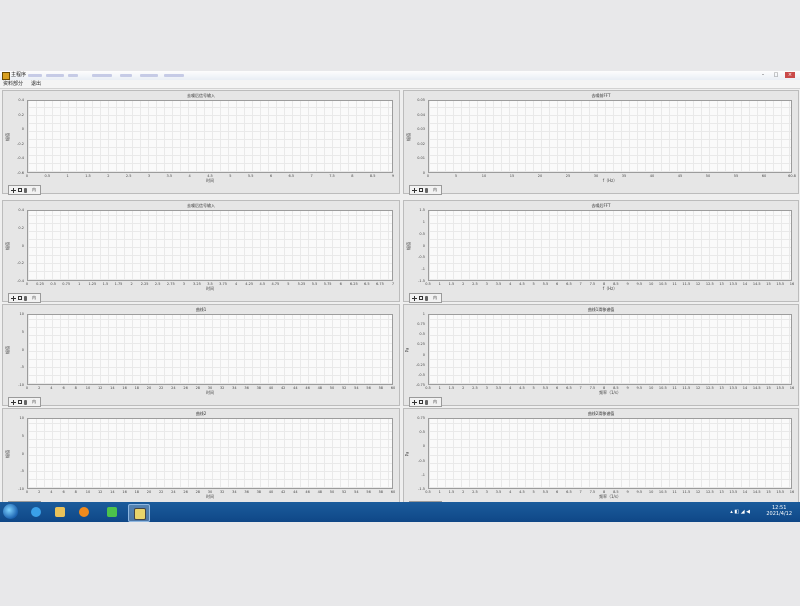  I want to click on menu-item-exit: 退出, so click(36, 84).